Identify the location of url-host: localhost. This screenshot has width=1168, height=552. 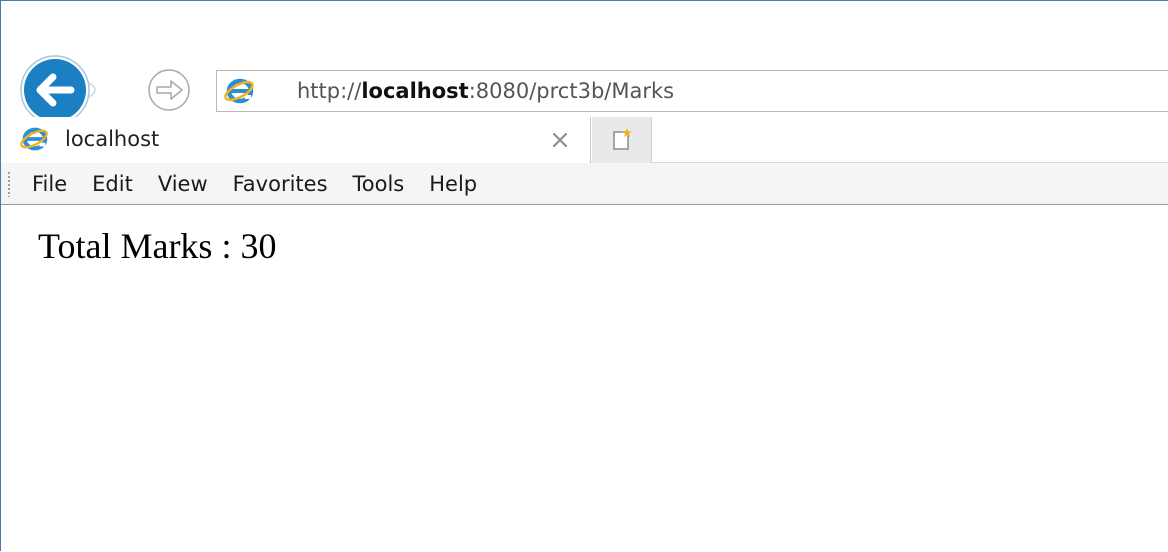
(415, 91).